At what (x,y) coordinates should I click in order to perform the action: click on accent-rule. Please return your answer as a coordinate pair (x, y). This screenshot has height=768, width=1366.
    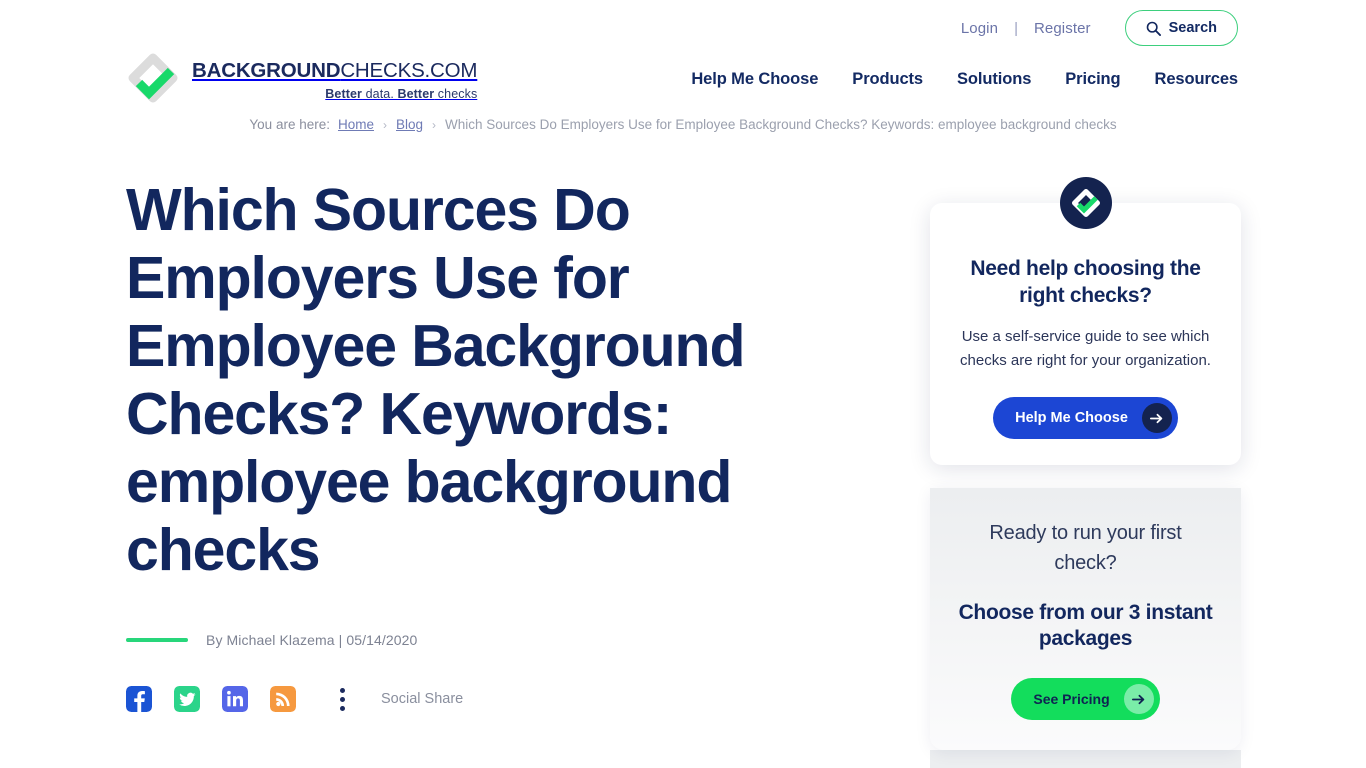
    Looking at the image, I should click on (157, 640).